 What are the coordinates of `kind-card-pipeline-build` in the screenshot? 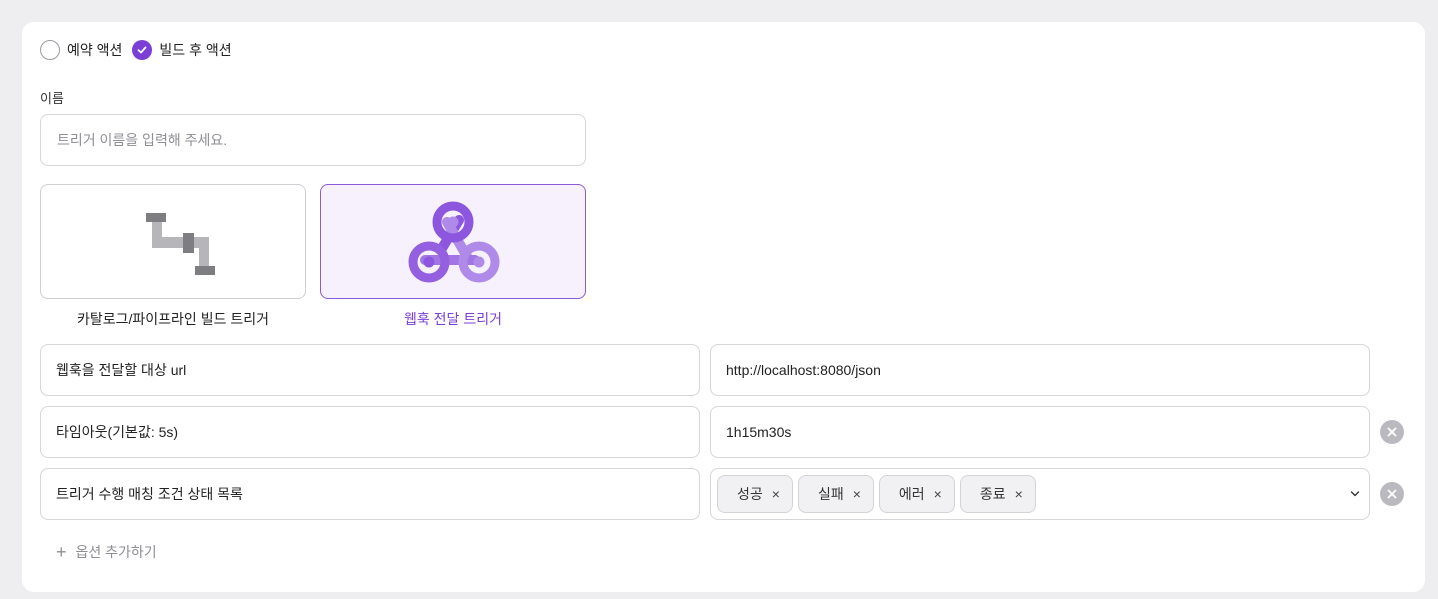 It's located at (173, 241).